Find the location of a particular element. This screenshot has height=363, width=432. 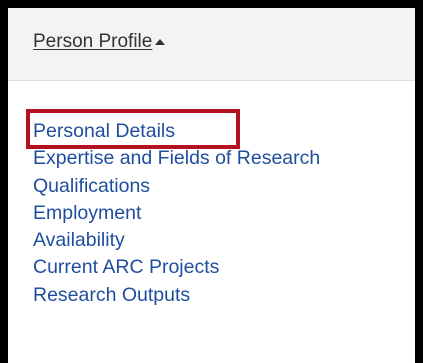

nav-link-current-arc-projects: Current ARC Projects is located at coordinates (176, 267).